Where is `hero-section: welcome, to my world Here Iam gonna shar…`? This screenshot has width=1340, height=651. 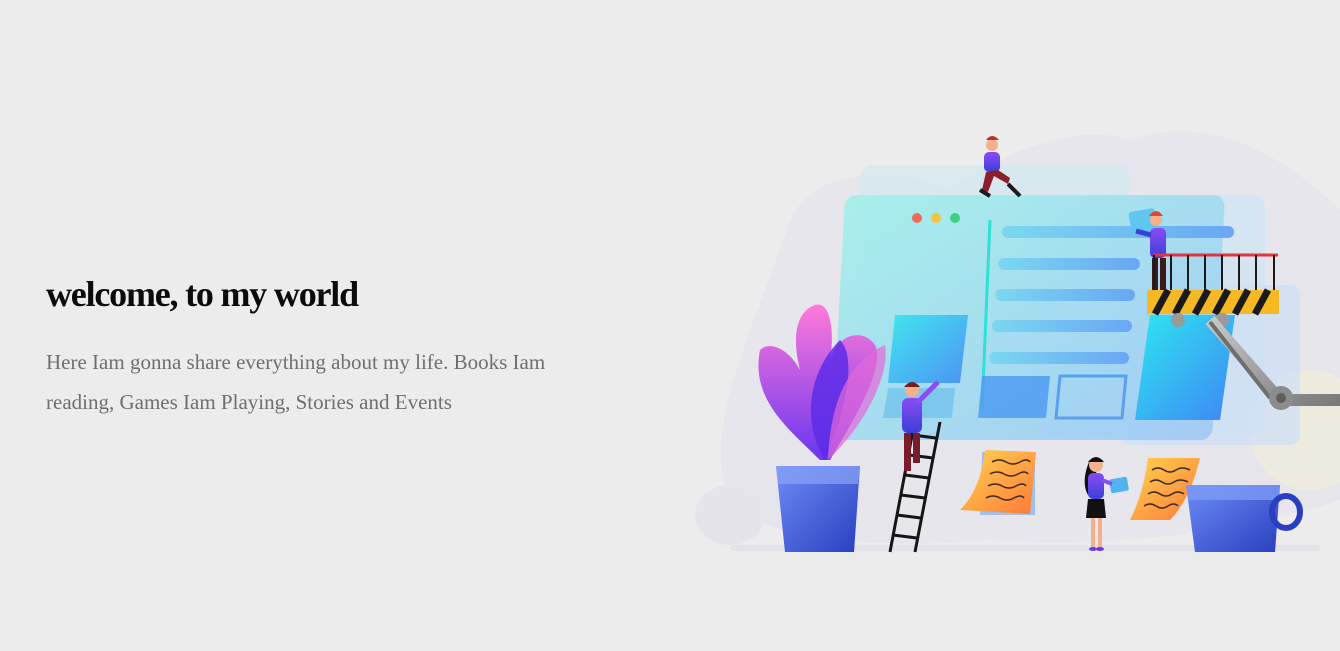 hero-section: welcome, to my world Here Iam gonna shar… is located at coordinates (346, 347).